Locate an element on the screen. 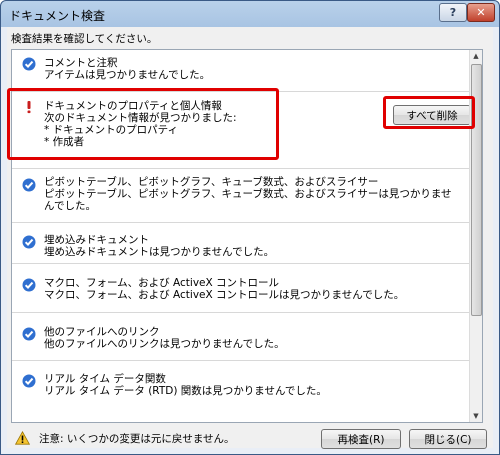 This screenshot has height=455, width=500. scroll-thumb is located at coordinates (476, 190).